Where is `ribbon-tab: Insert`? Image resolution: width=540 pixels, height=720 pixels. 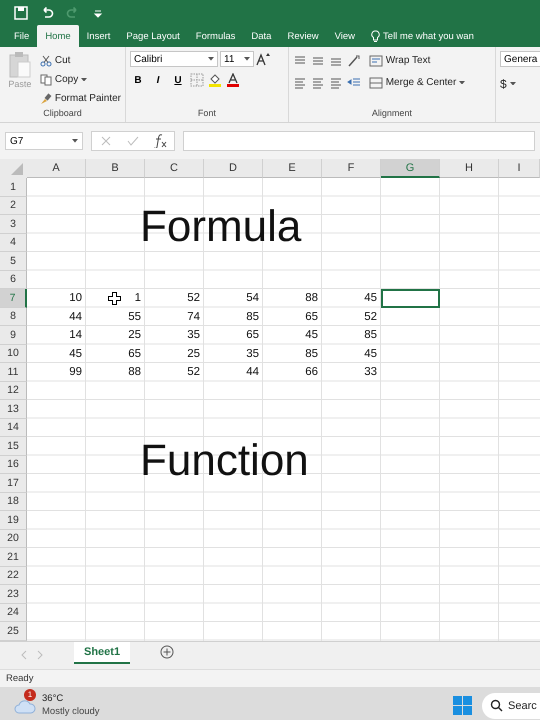
ribbon-tab: Insert is located at coordinates (98, 36).